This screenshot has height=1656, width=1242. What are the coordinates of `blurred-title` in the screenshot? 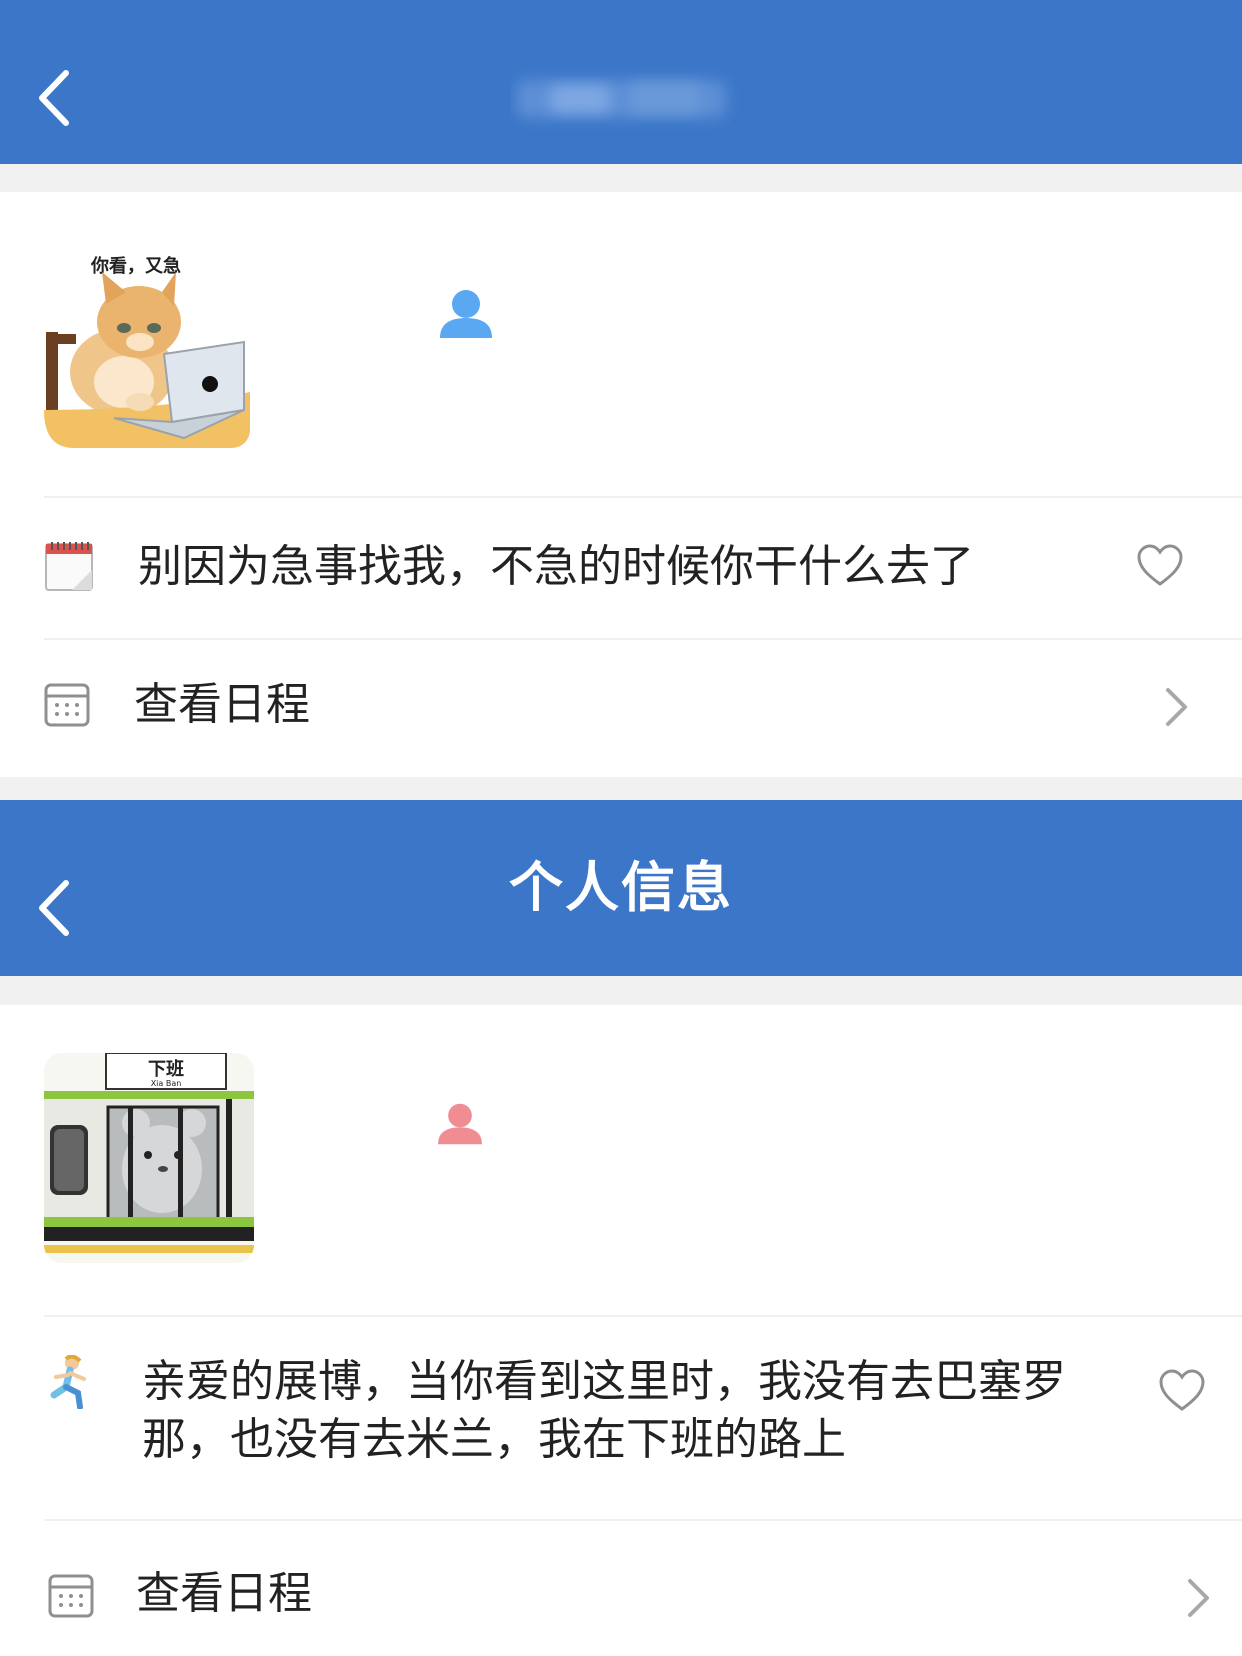 It's located at (625, 98).